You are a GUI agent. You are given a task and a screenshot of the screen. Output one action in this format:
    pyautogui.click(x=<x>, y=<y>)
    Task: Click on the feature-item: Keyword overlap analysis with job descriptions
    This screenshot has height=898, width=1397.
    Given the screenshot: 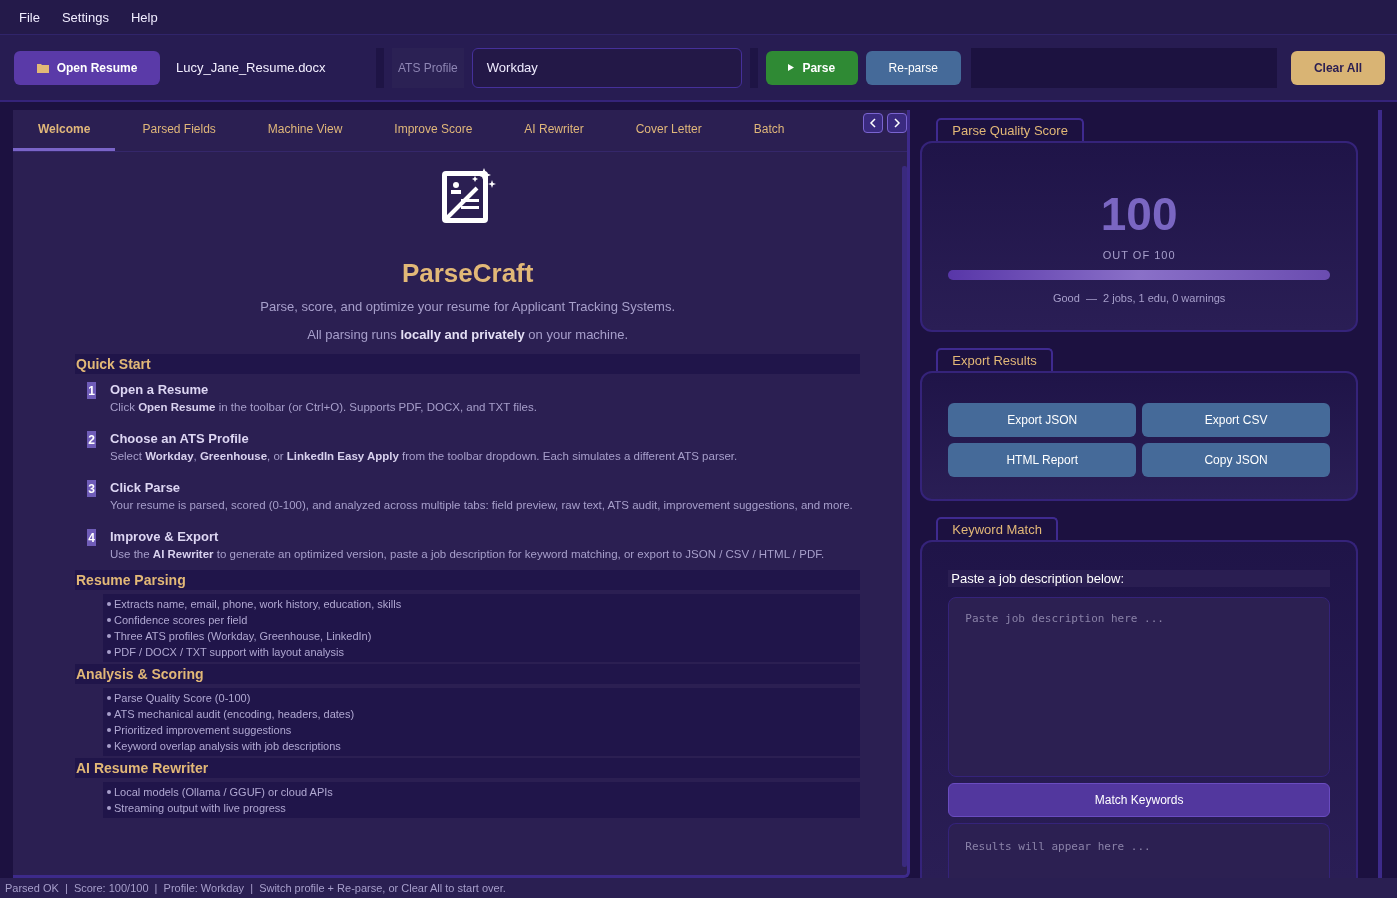 What is the action you would take?
    pyautogui.click(x=484, y=746)
    